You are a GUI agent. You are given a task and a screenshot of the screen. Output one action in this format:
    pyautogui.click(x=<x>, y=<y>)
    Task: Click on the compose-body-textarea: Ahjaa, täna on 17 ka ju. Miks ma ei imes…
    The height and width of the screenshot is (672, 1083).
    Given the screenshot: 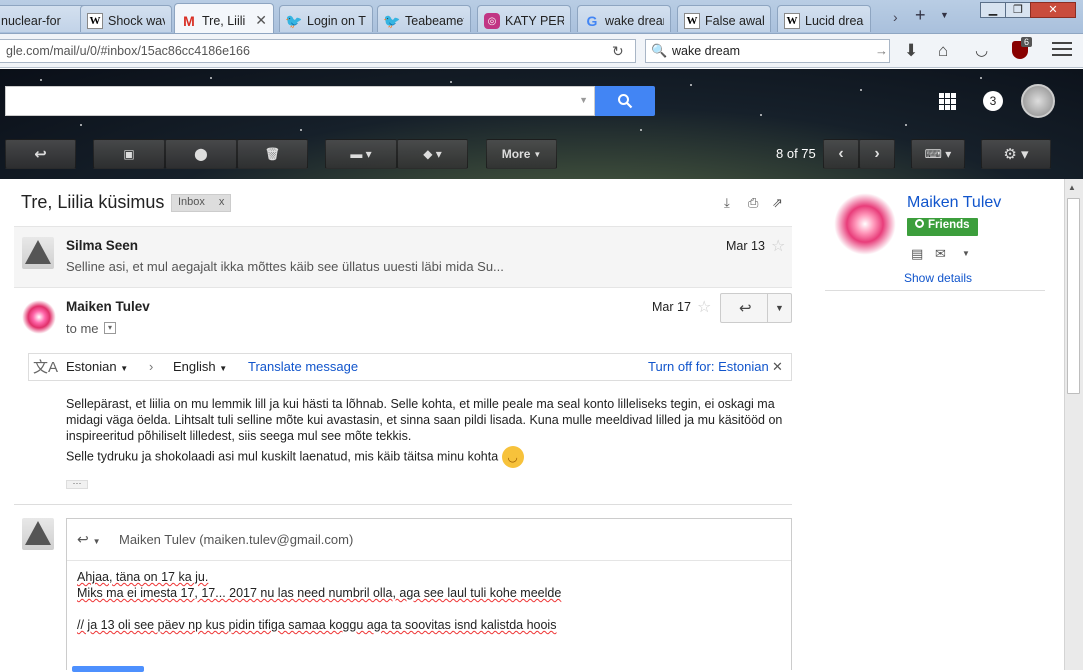 What is the action you would take?
    pyautogui.click(x=319, y=601)
    